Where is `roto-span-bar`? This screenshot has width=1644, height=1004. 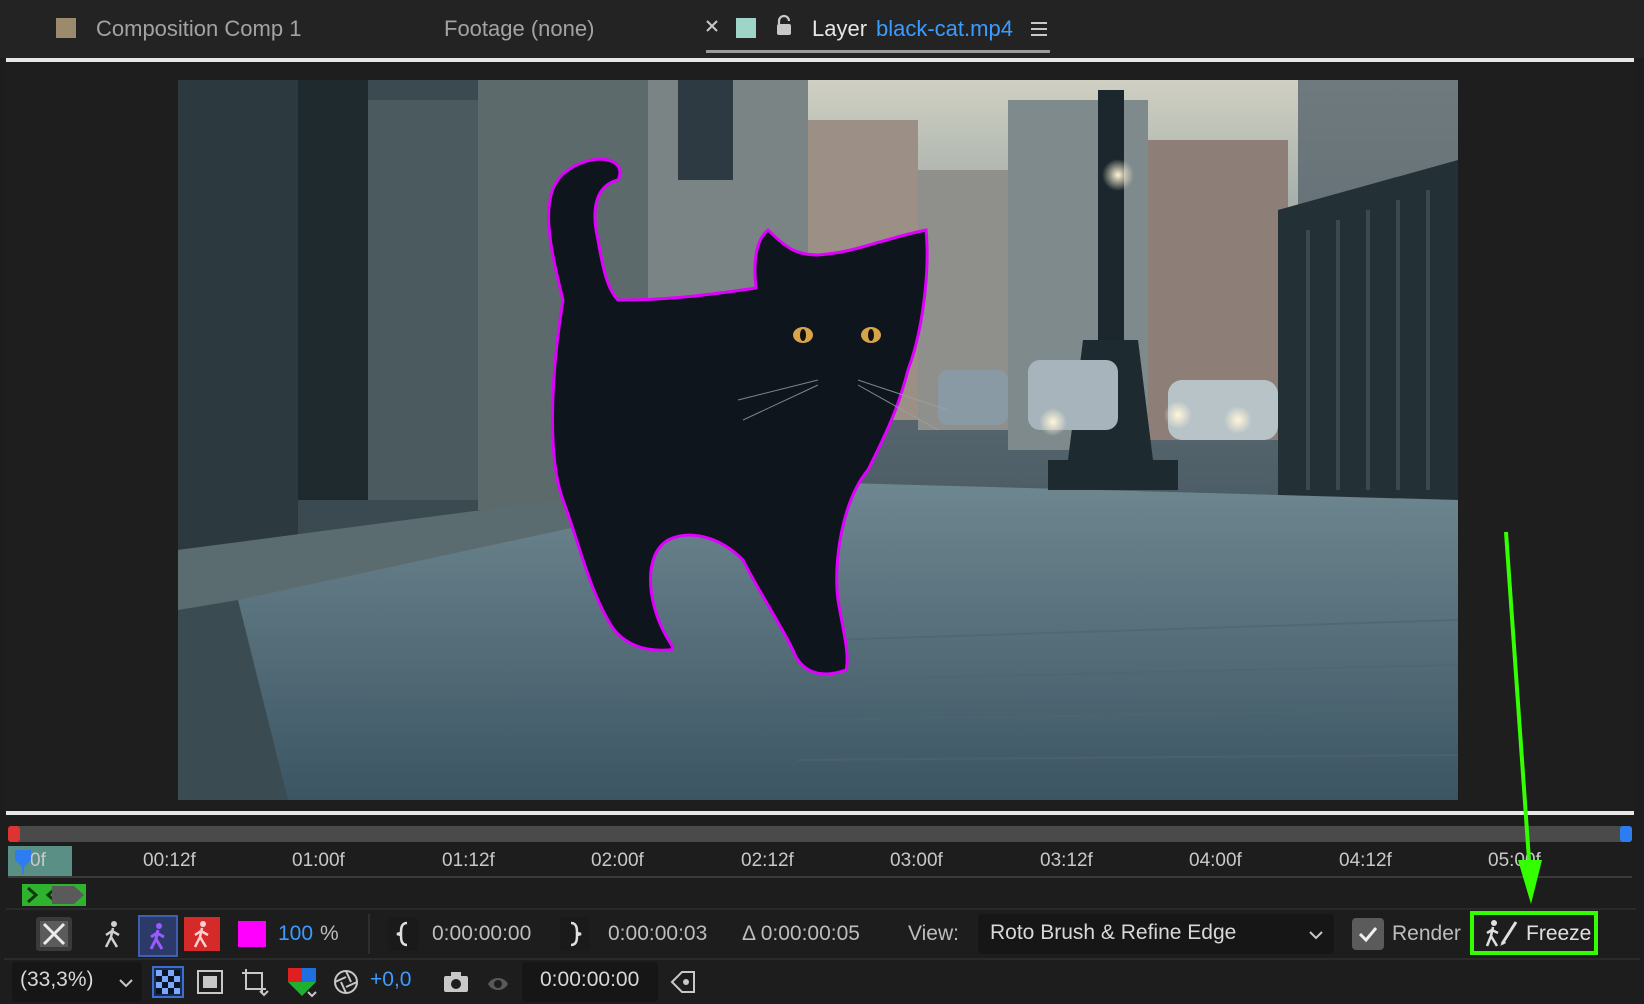 roto-span-bar is located at coordinates (54, 895).